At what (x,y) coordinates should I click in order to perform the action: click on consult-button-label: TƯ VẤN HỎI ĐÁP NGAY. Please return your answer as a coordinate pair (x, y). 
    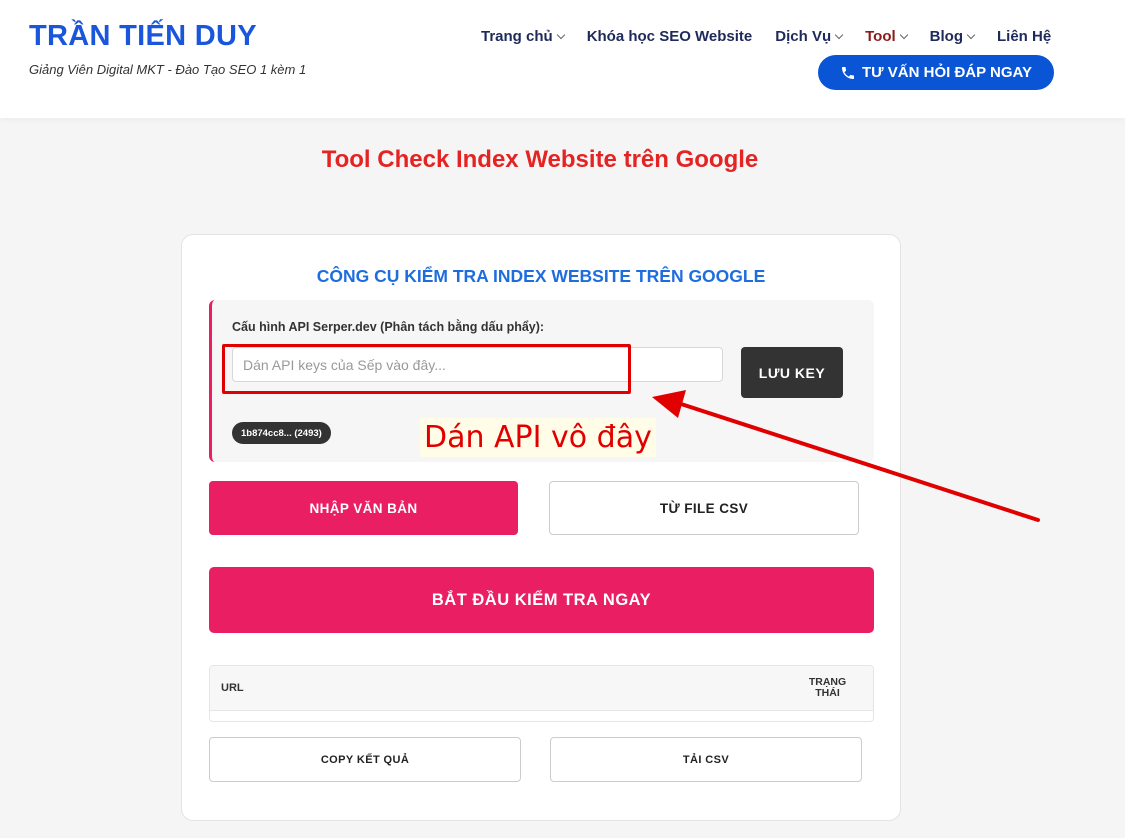
    Looking at the image, I should click on (947, 72).